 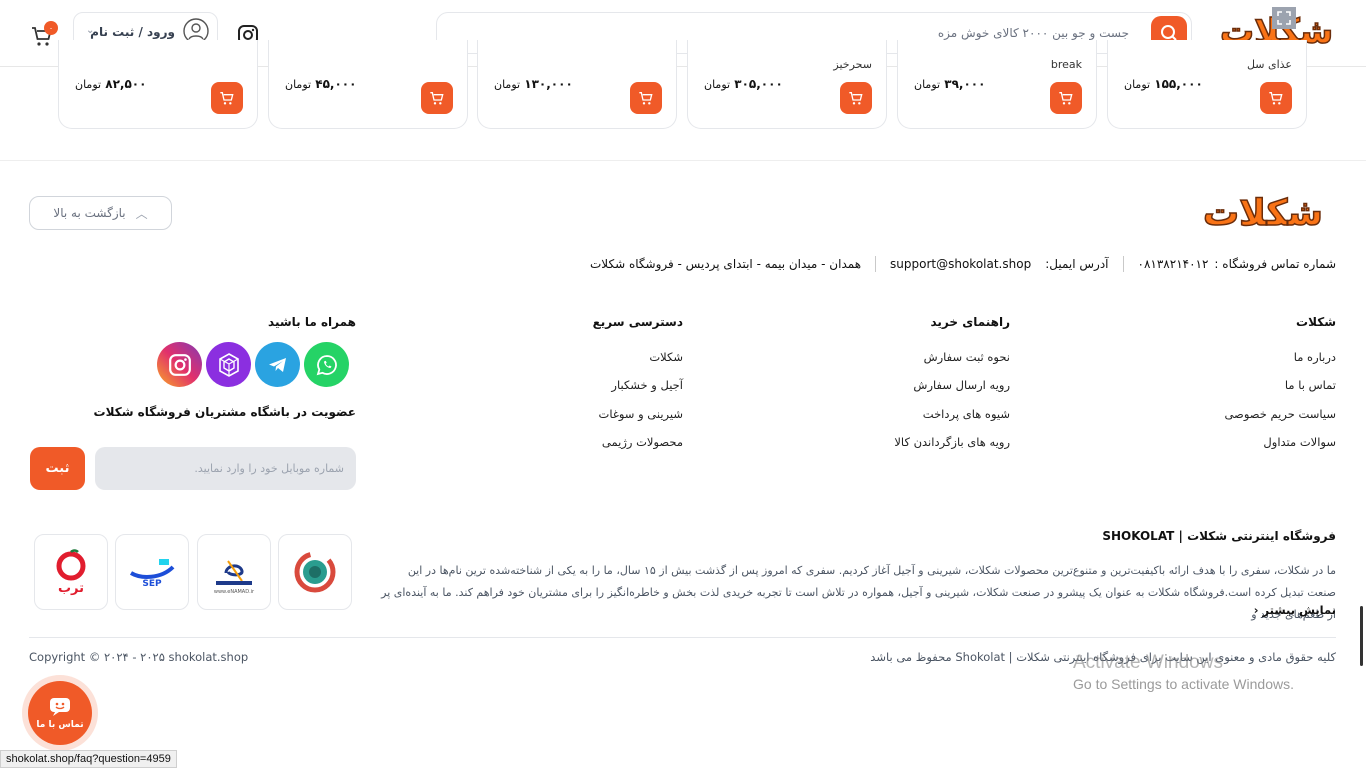 I want to click on footer-link-privacy: سیاست حریم خصوصی, so click(x=1280, y=414).